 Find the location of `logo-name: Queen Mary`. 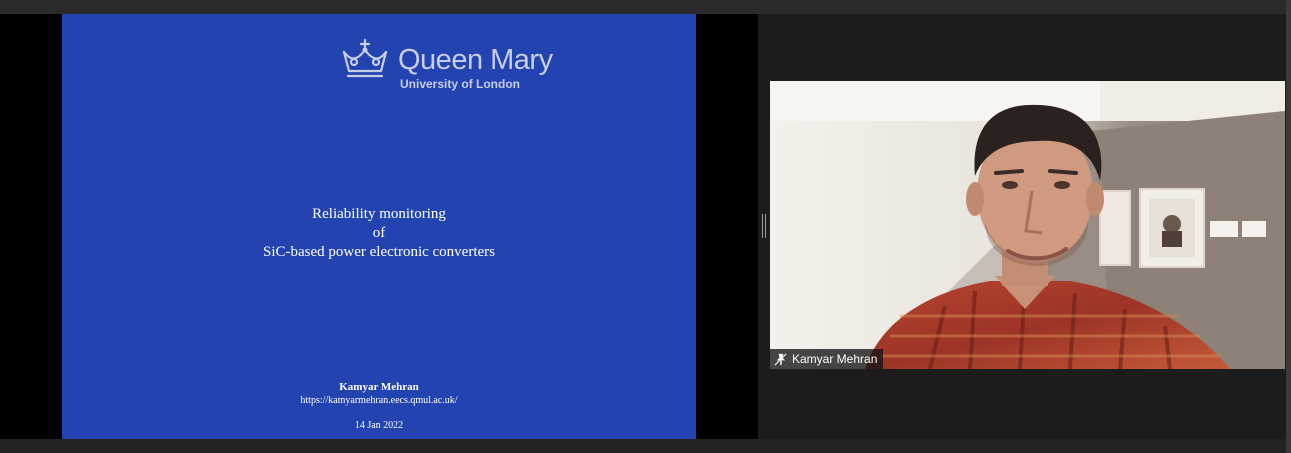

logo-name: Queen Mary is located at coordinates (475, 60).